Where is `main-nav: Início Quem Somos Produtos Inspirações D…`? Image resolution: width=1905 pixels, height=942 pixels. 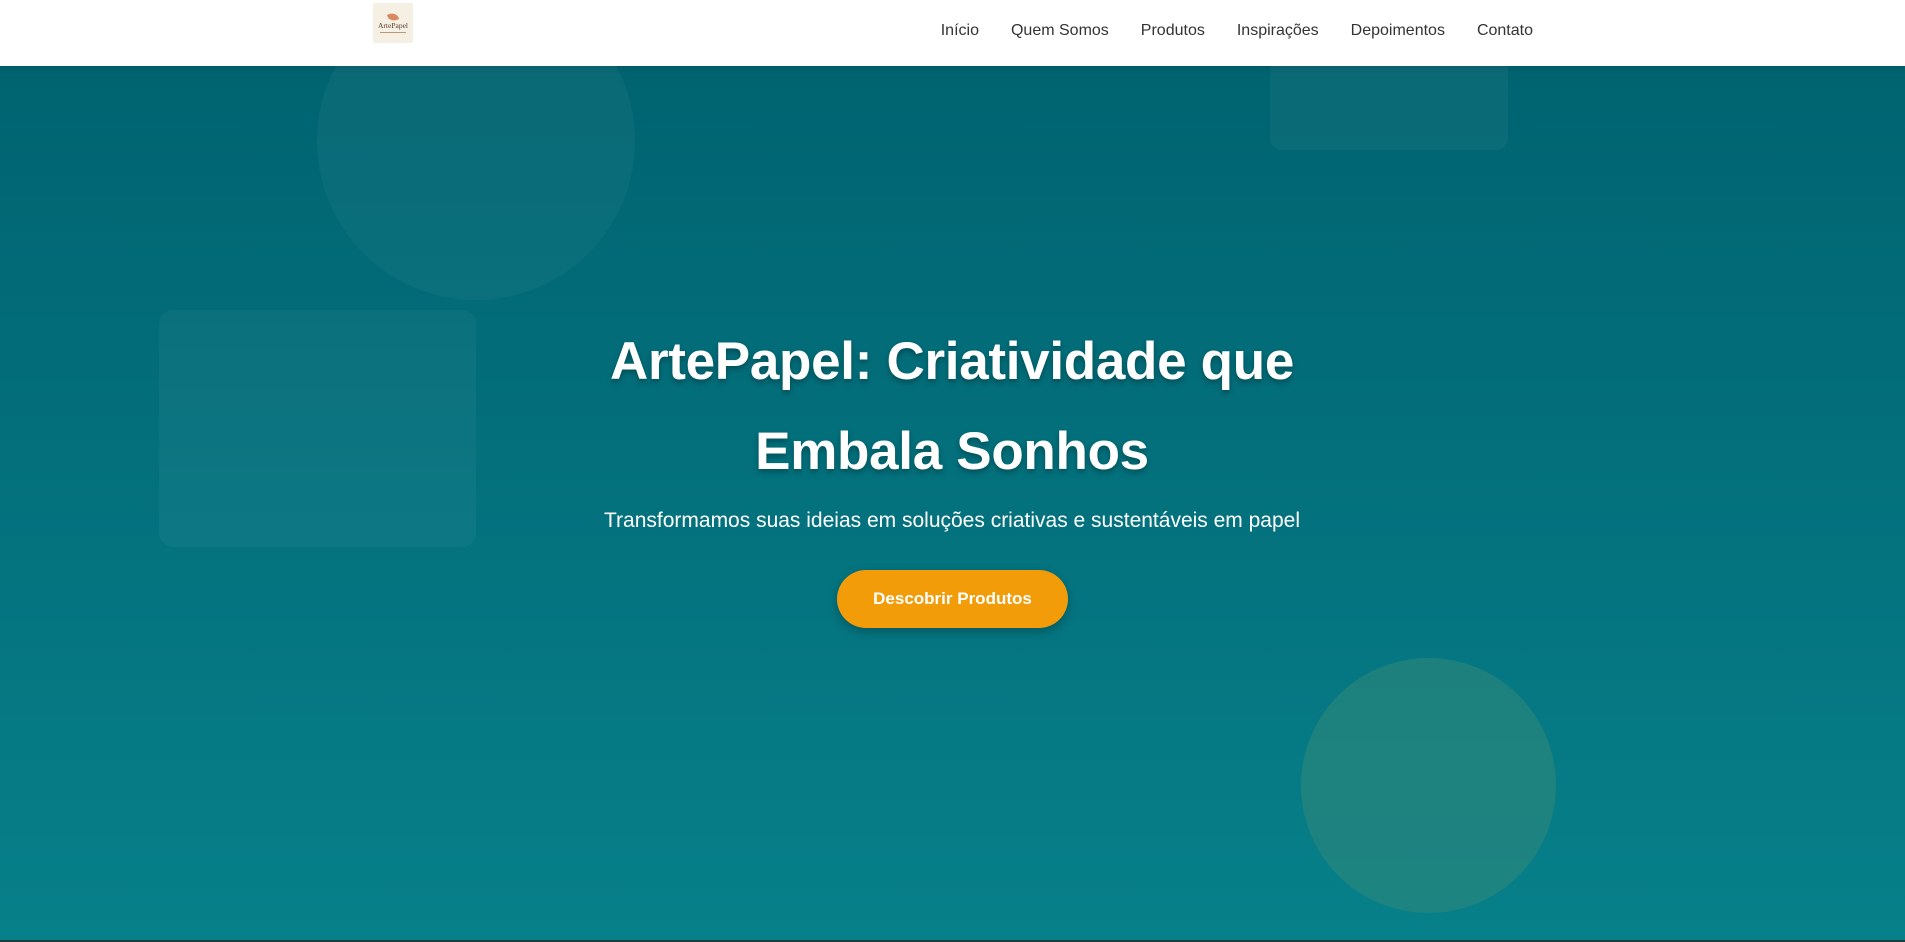 main-nav: Início Quem Somos Produtos Inspirações D… is located at coordinates (1237, 30).